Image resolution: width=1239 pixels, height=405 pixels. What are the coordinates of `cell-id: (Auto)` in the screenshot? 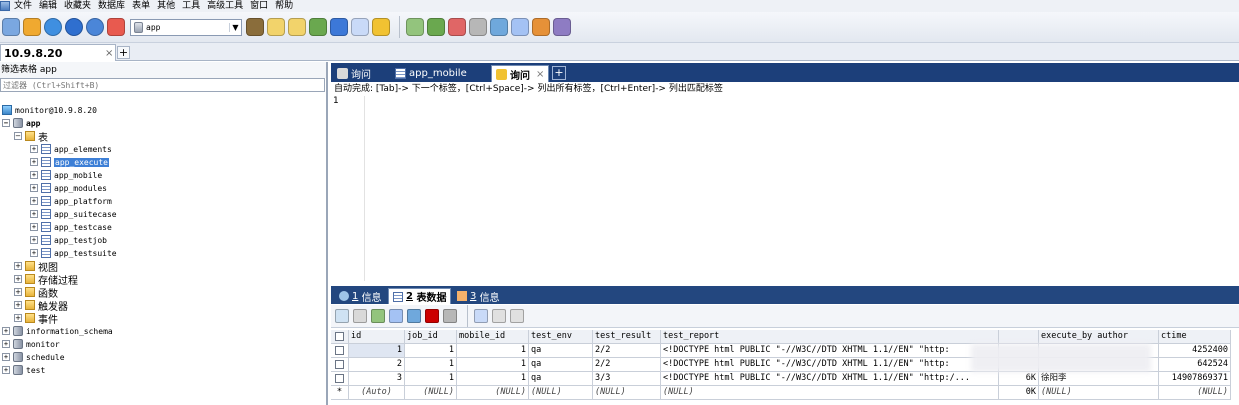 It's located at (377, 393).